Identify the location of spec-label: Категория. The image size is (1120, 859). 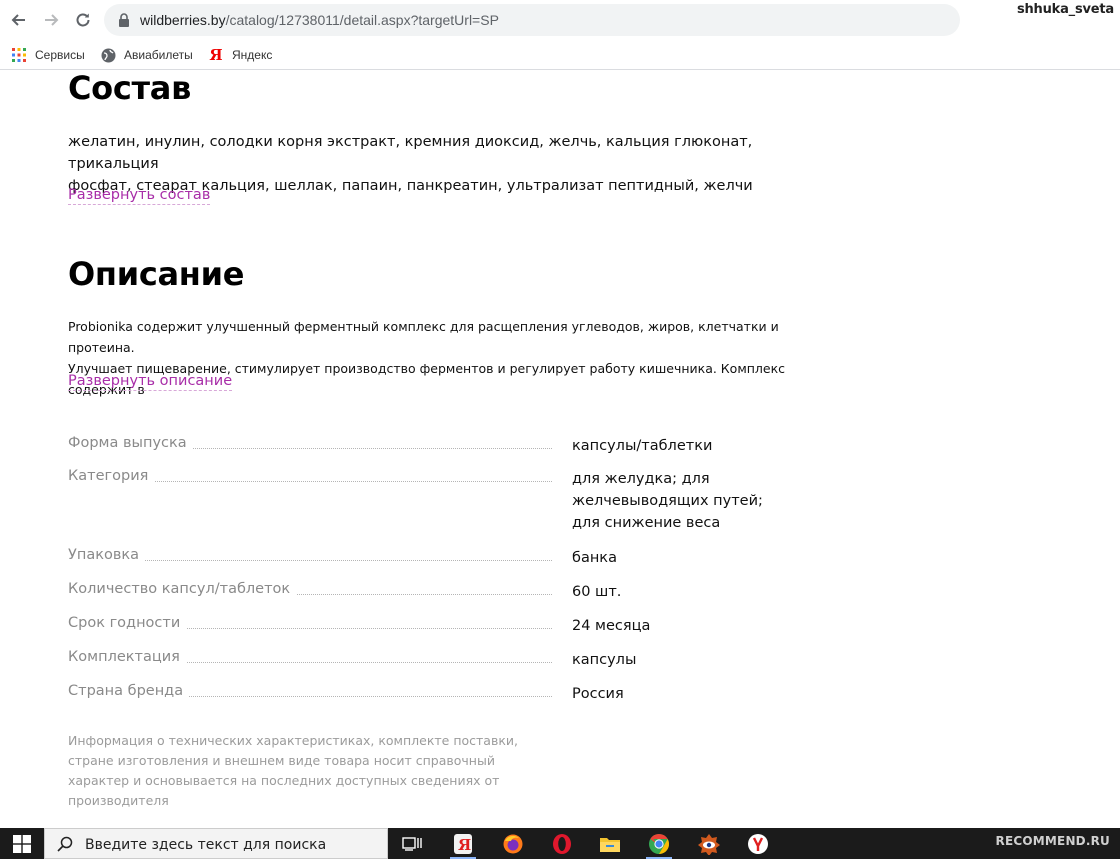
(111, 476).